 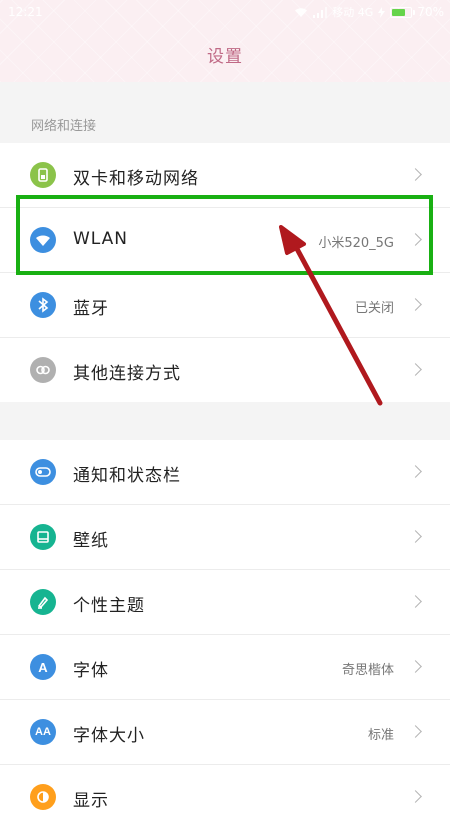 What do you see at coordinates (225, 41) in the screenshot?
I see `top-header: 12:21 移动 4G 70% 设置` at bounding box center [225, 41].